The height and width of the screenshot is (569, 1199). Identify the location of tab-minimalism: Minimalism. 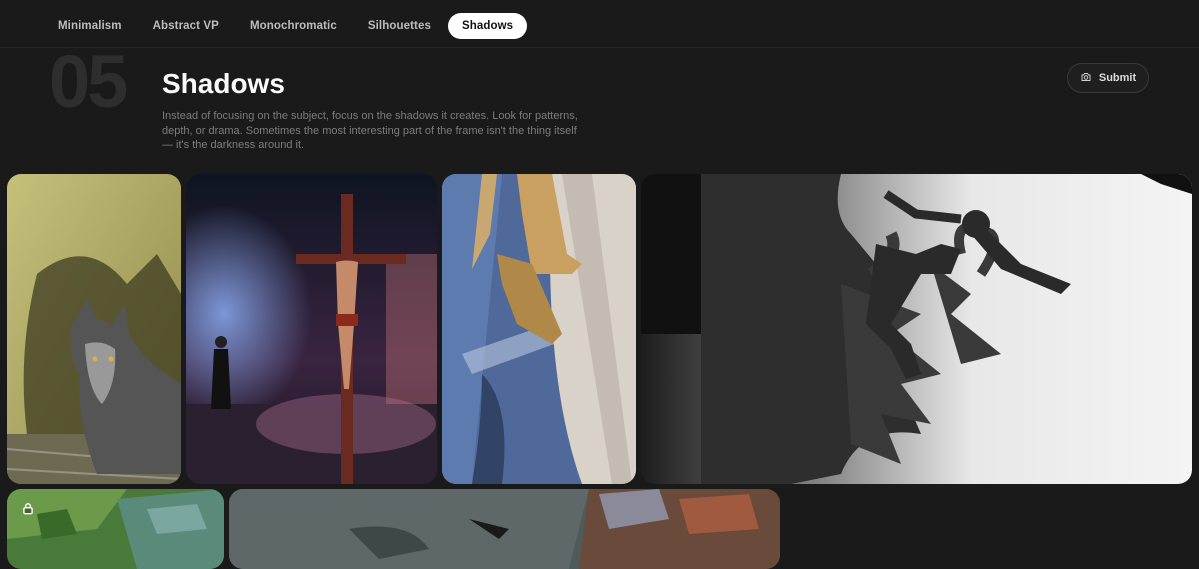
(90, 26).